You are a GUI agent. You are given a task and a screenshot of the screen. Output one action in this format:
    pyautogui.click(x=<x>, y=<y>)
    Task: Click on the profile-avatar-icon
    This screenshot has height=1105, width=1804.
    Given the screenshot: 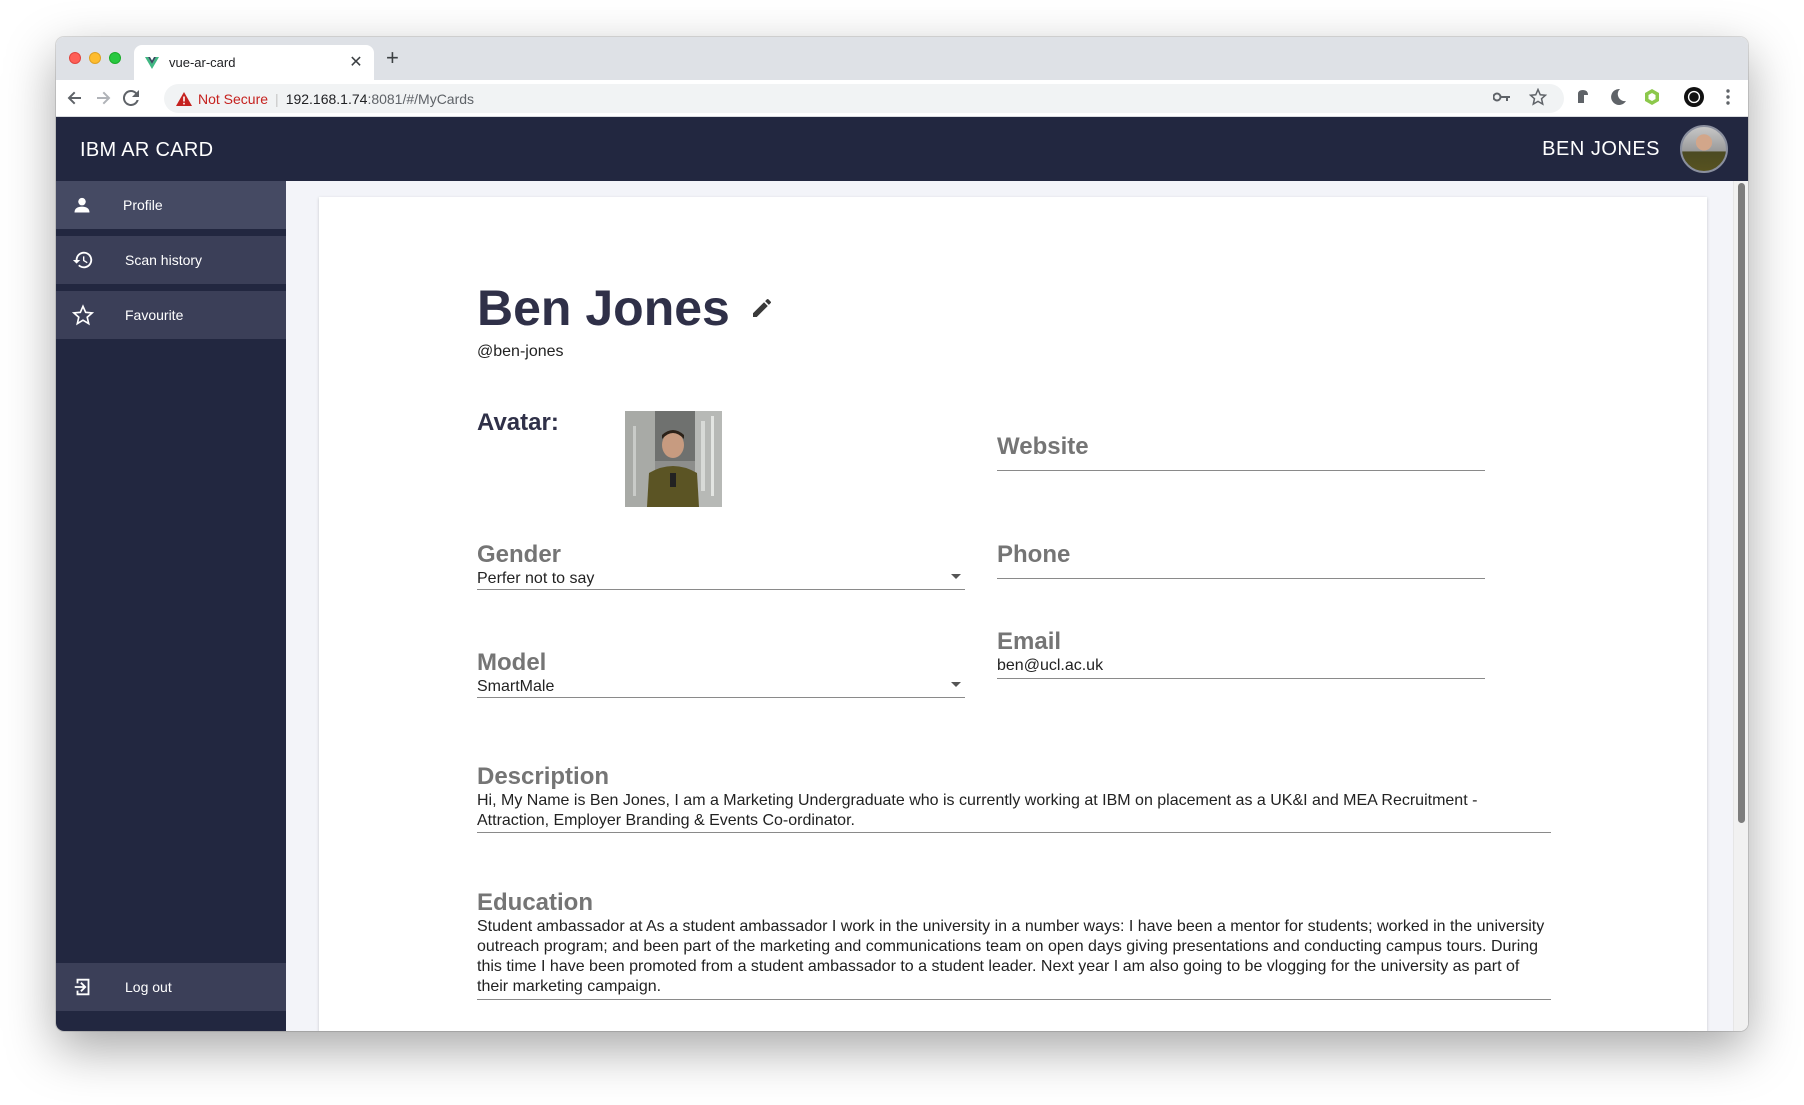 What is the action you would take?
    pyautogui.click(x=1694, y=97)
    